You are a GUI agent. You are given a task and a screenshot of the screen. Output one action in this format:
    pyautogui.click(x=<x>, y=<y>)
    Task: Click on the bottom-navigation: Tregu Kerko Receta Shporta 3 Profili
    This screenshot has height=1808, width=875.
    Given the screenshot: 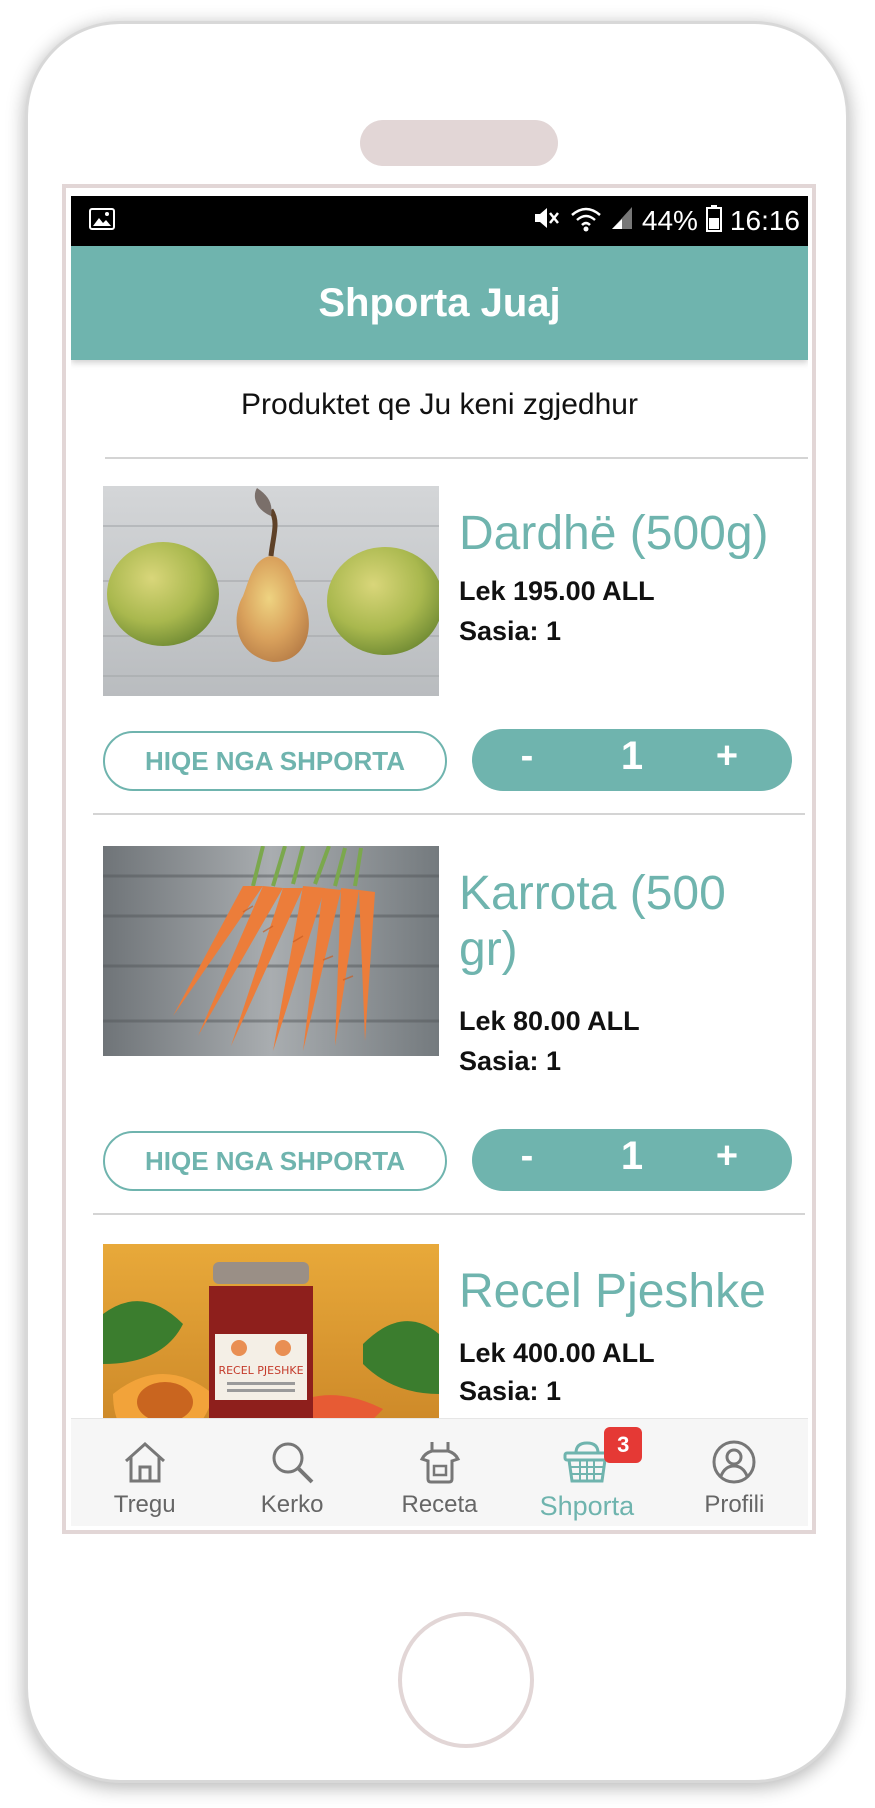 What is the action you would take?
    pyautogui.click(x=439, y=1472)
    